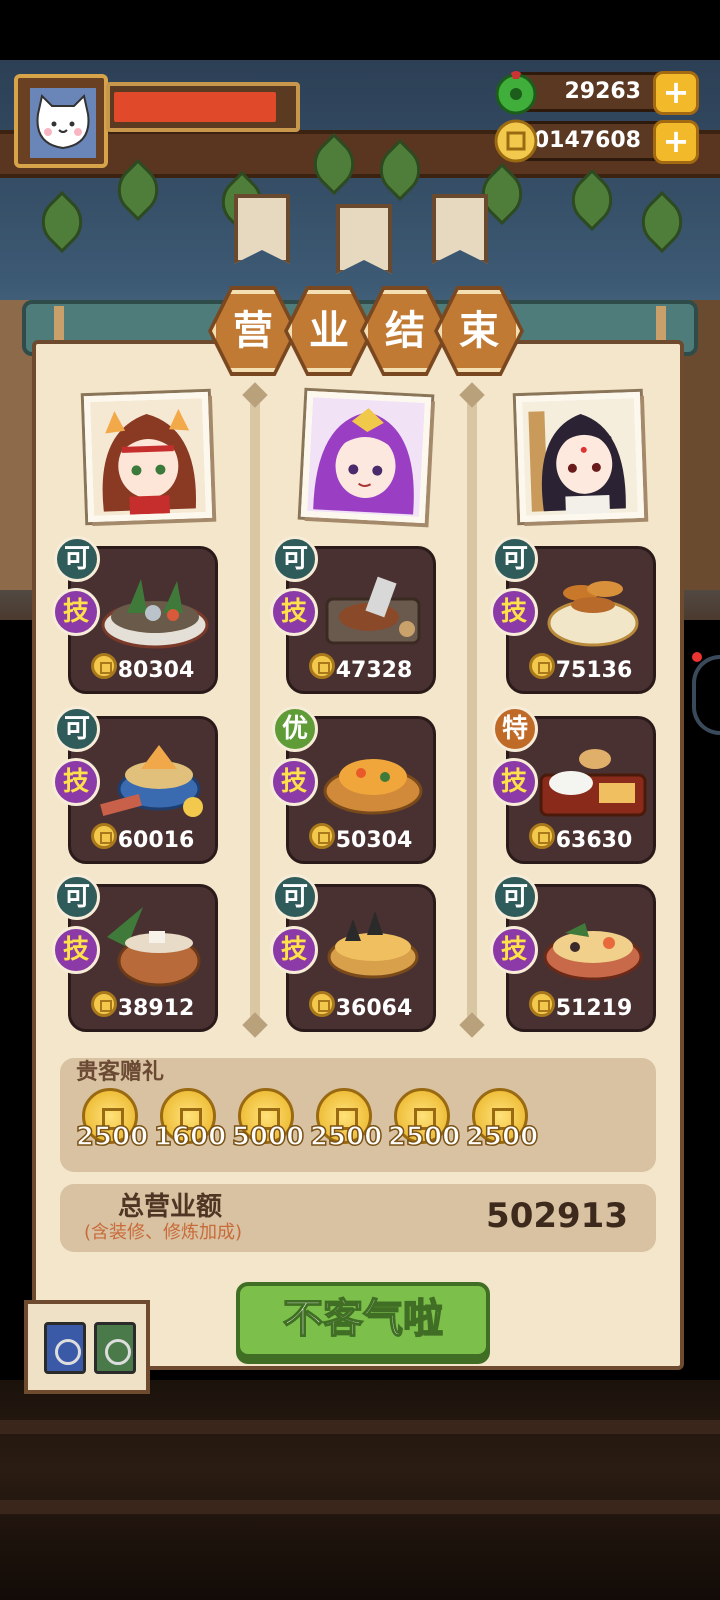 This screenshot has width=720, height=1600. What do you see at coordinates (515, 729) in the screenshot?
I see `grade-badge: 特` at bounding box center [515, 729].